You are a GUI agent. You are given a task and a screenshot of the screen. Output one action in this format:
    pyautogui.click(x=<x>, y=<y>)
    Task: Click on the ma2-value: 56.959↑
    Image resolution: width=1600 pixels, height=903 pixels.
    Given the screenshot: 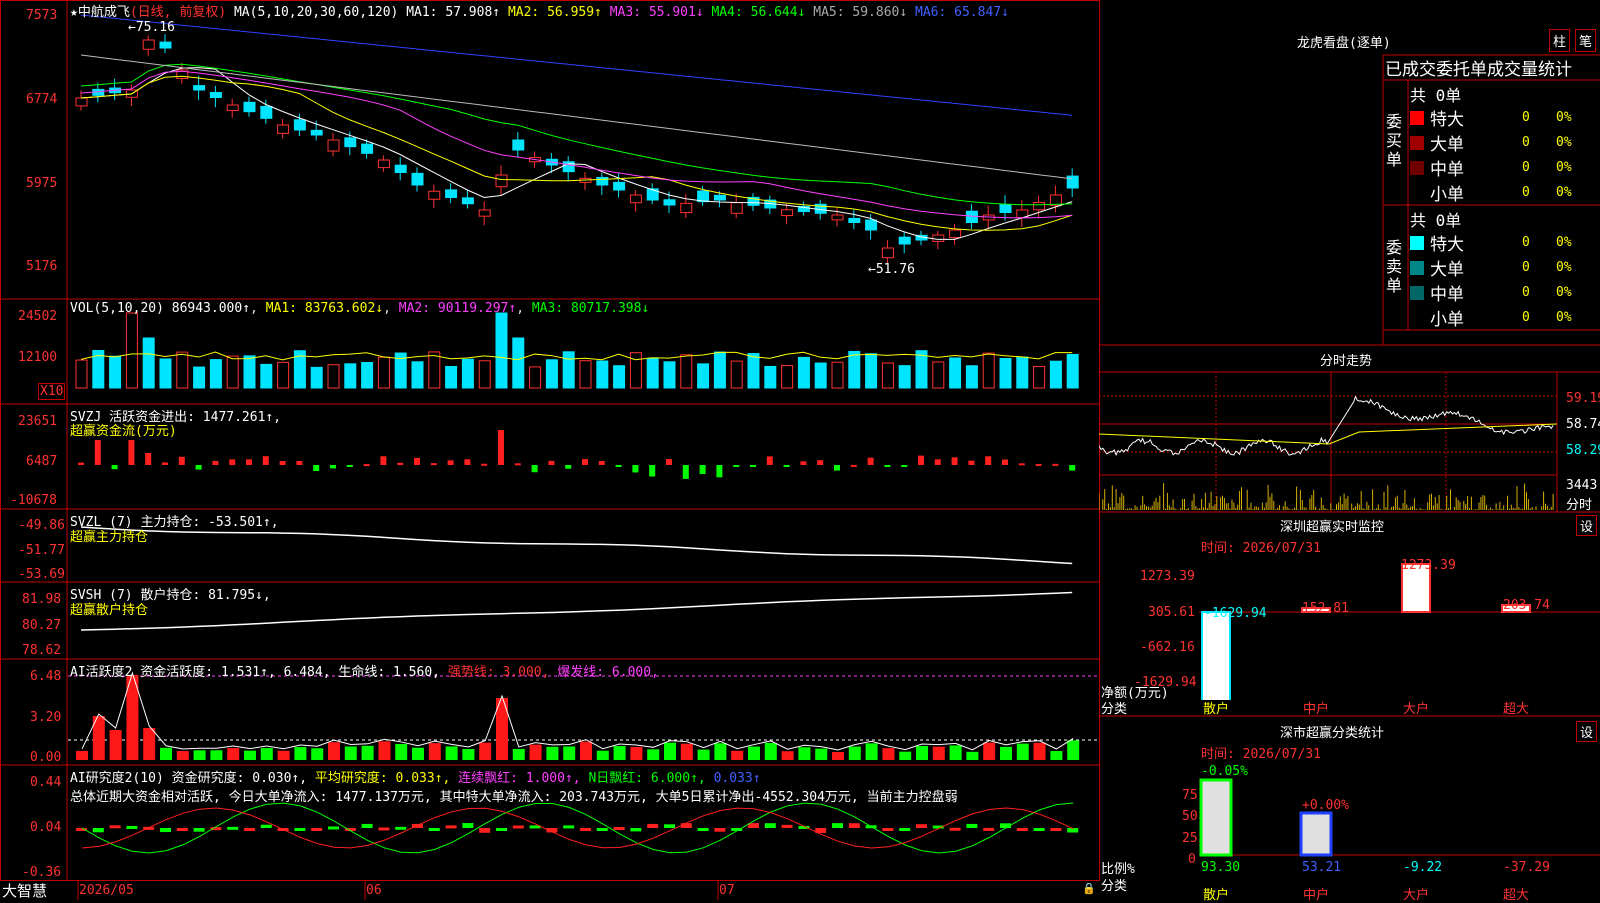 What is the action you would take?
    pyautogui.click(x=574, y=12)
    